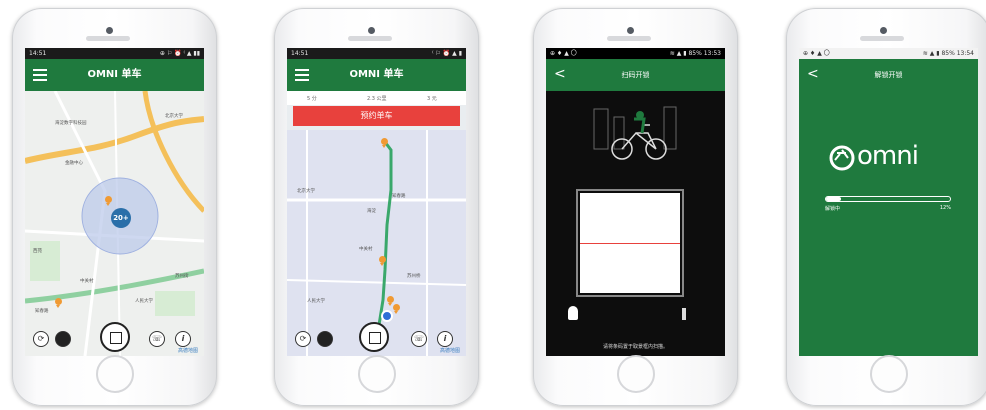 The image size is (986, 410). Describe the element at coordinates (114, 53) in the screenshot. I see `status-bar: 14:51 ⊕ ⚐ ⏰ ⁽ ▲ ▮▮` at that location.